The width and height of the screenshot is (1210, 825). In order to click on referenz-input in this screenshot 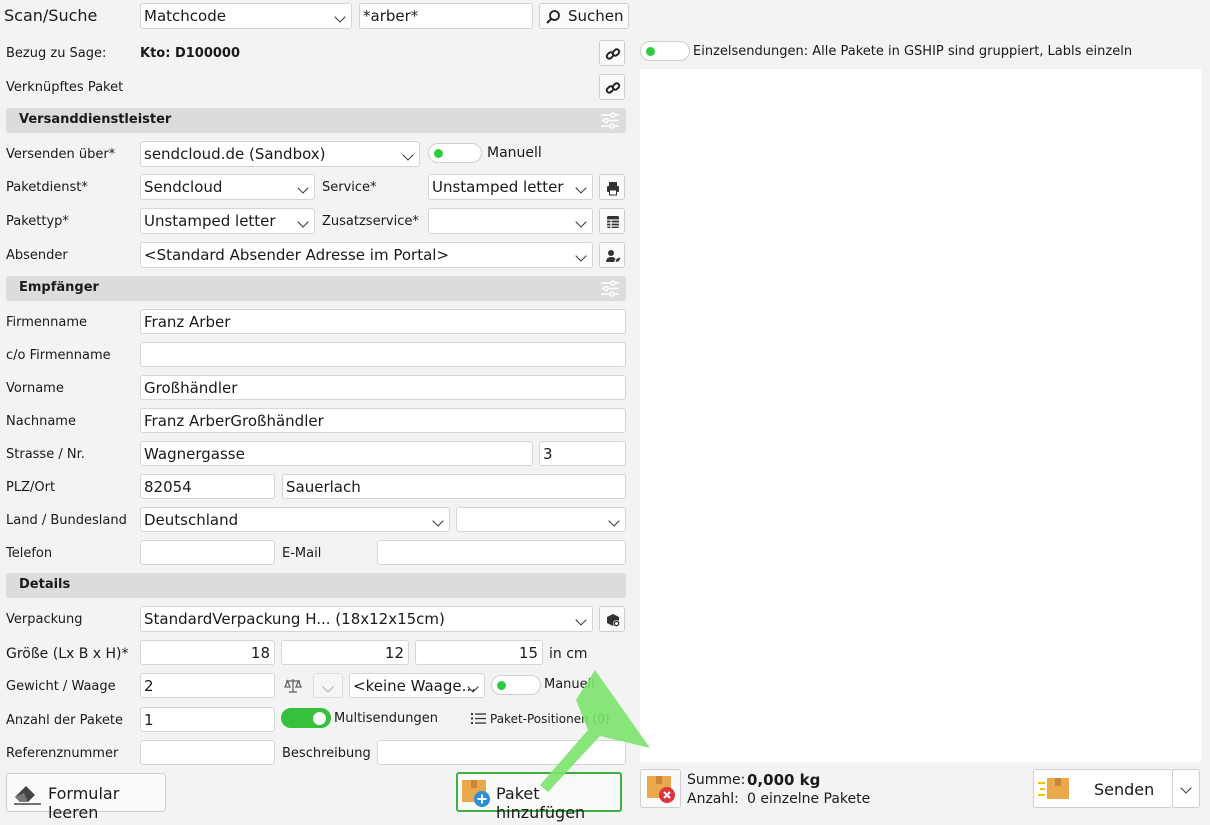, I will do `click(207, 752)`.